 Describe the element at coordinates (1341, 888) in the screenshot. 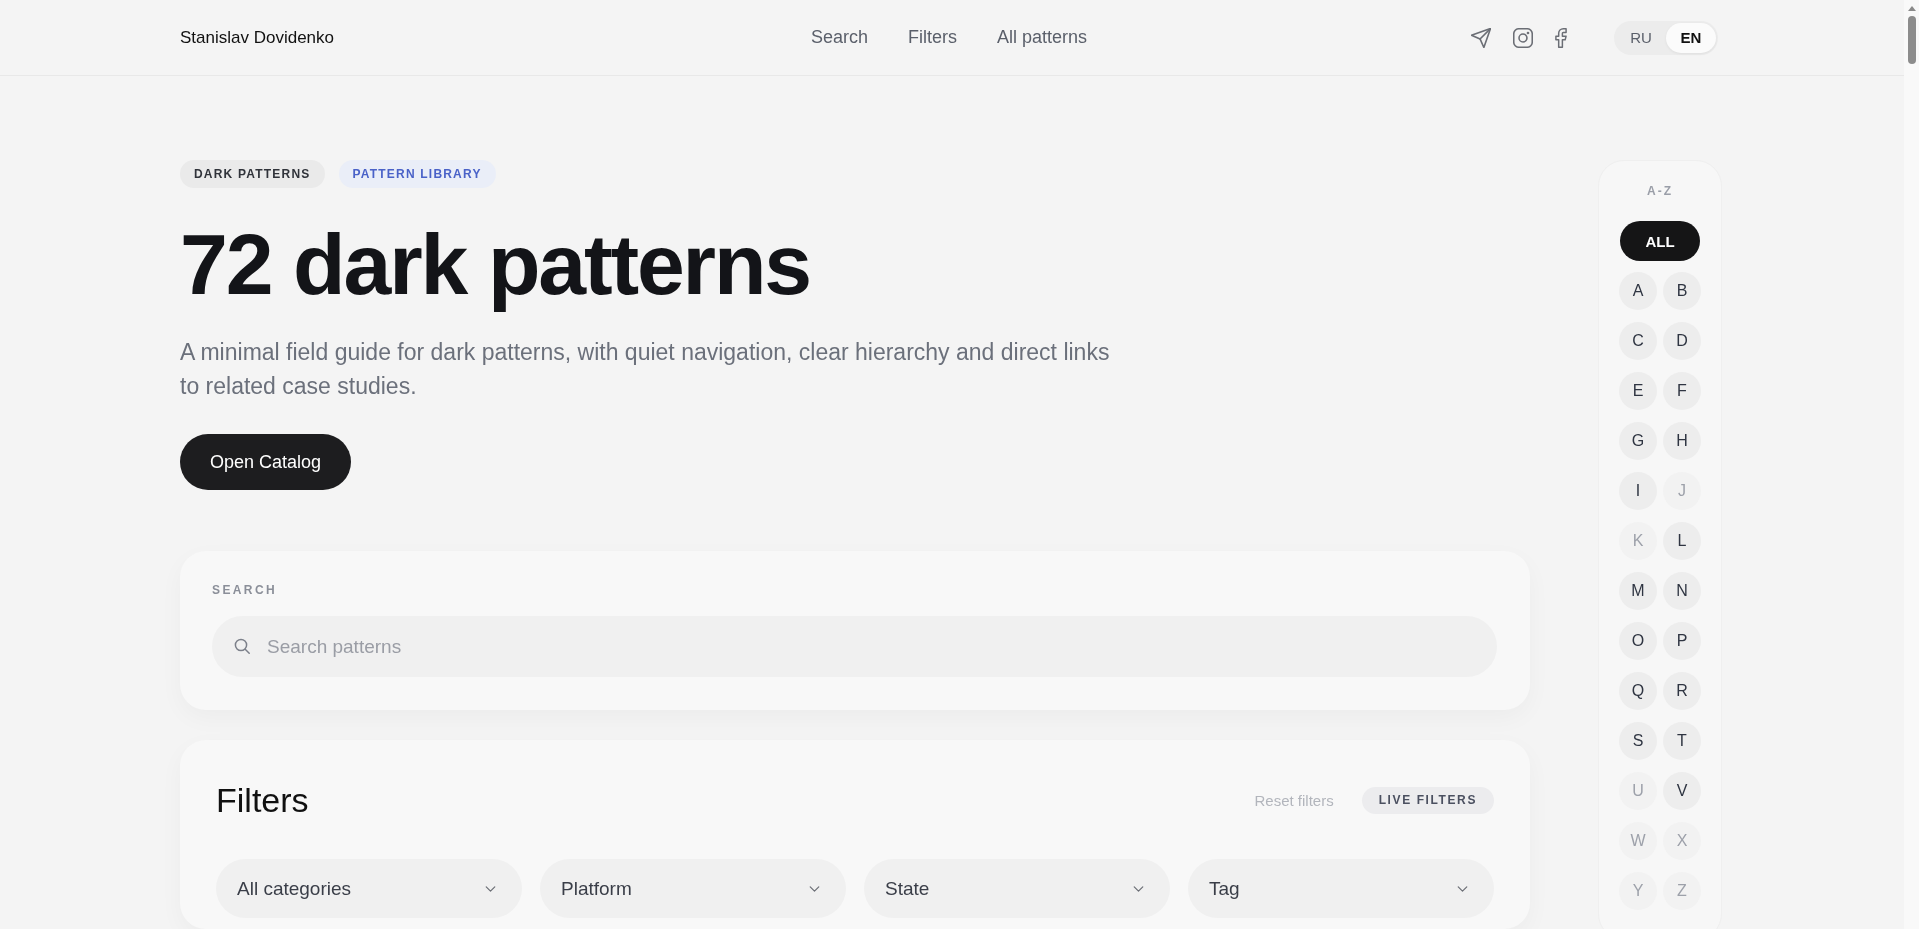

I see `filter-dropdown: Tag` at that location.